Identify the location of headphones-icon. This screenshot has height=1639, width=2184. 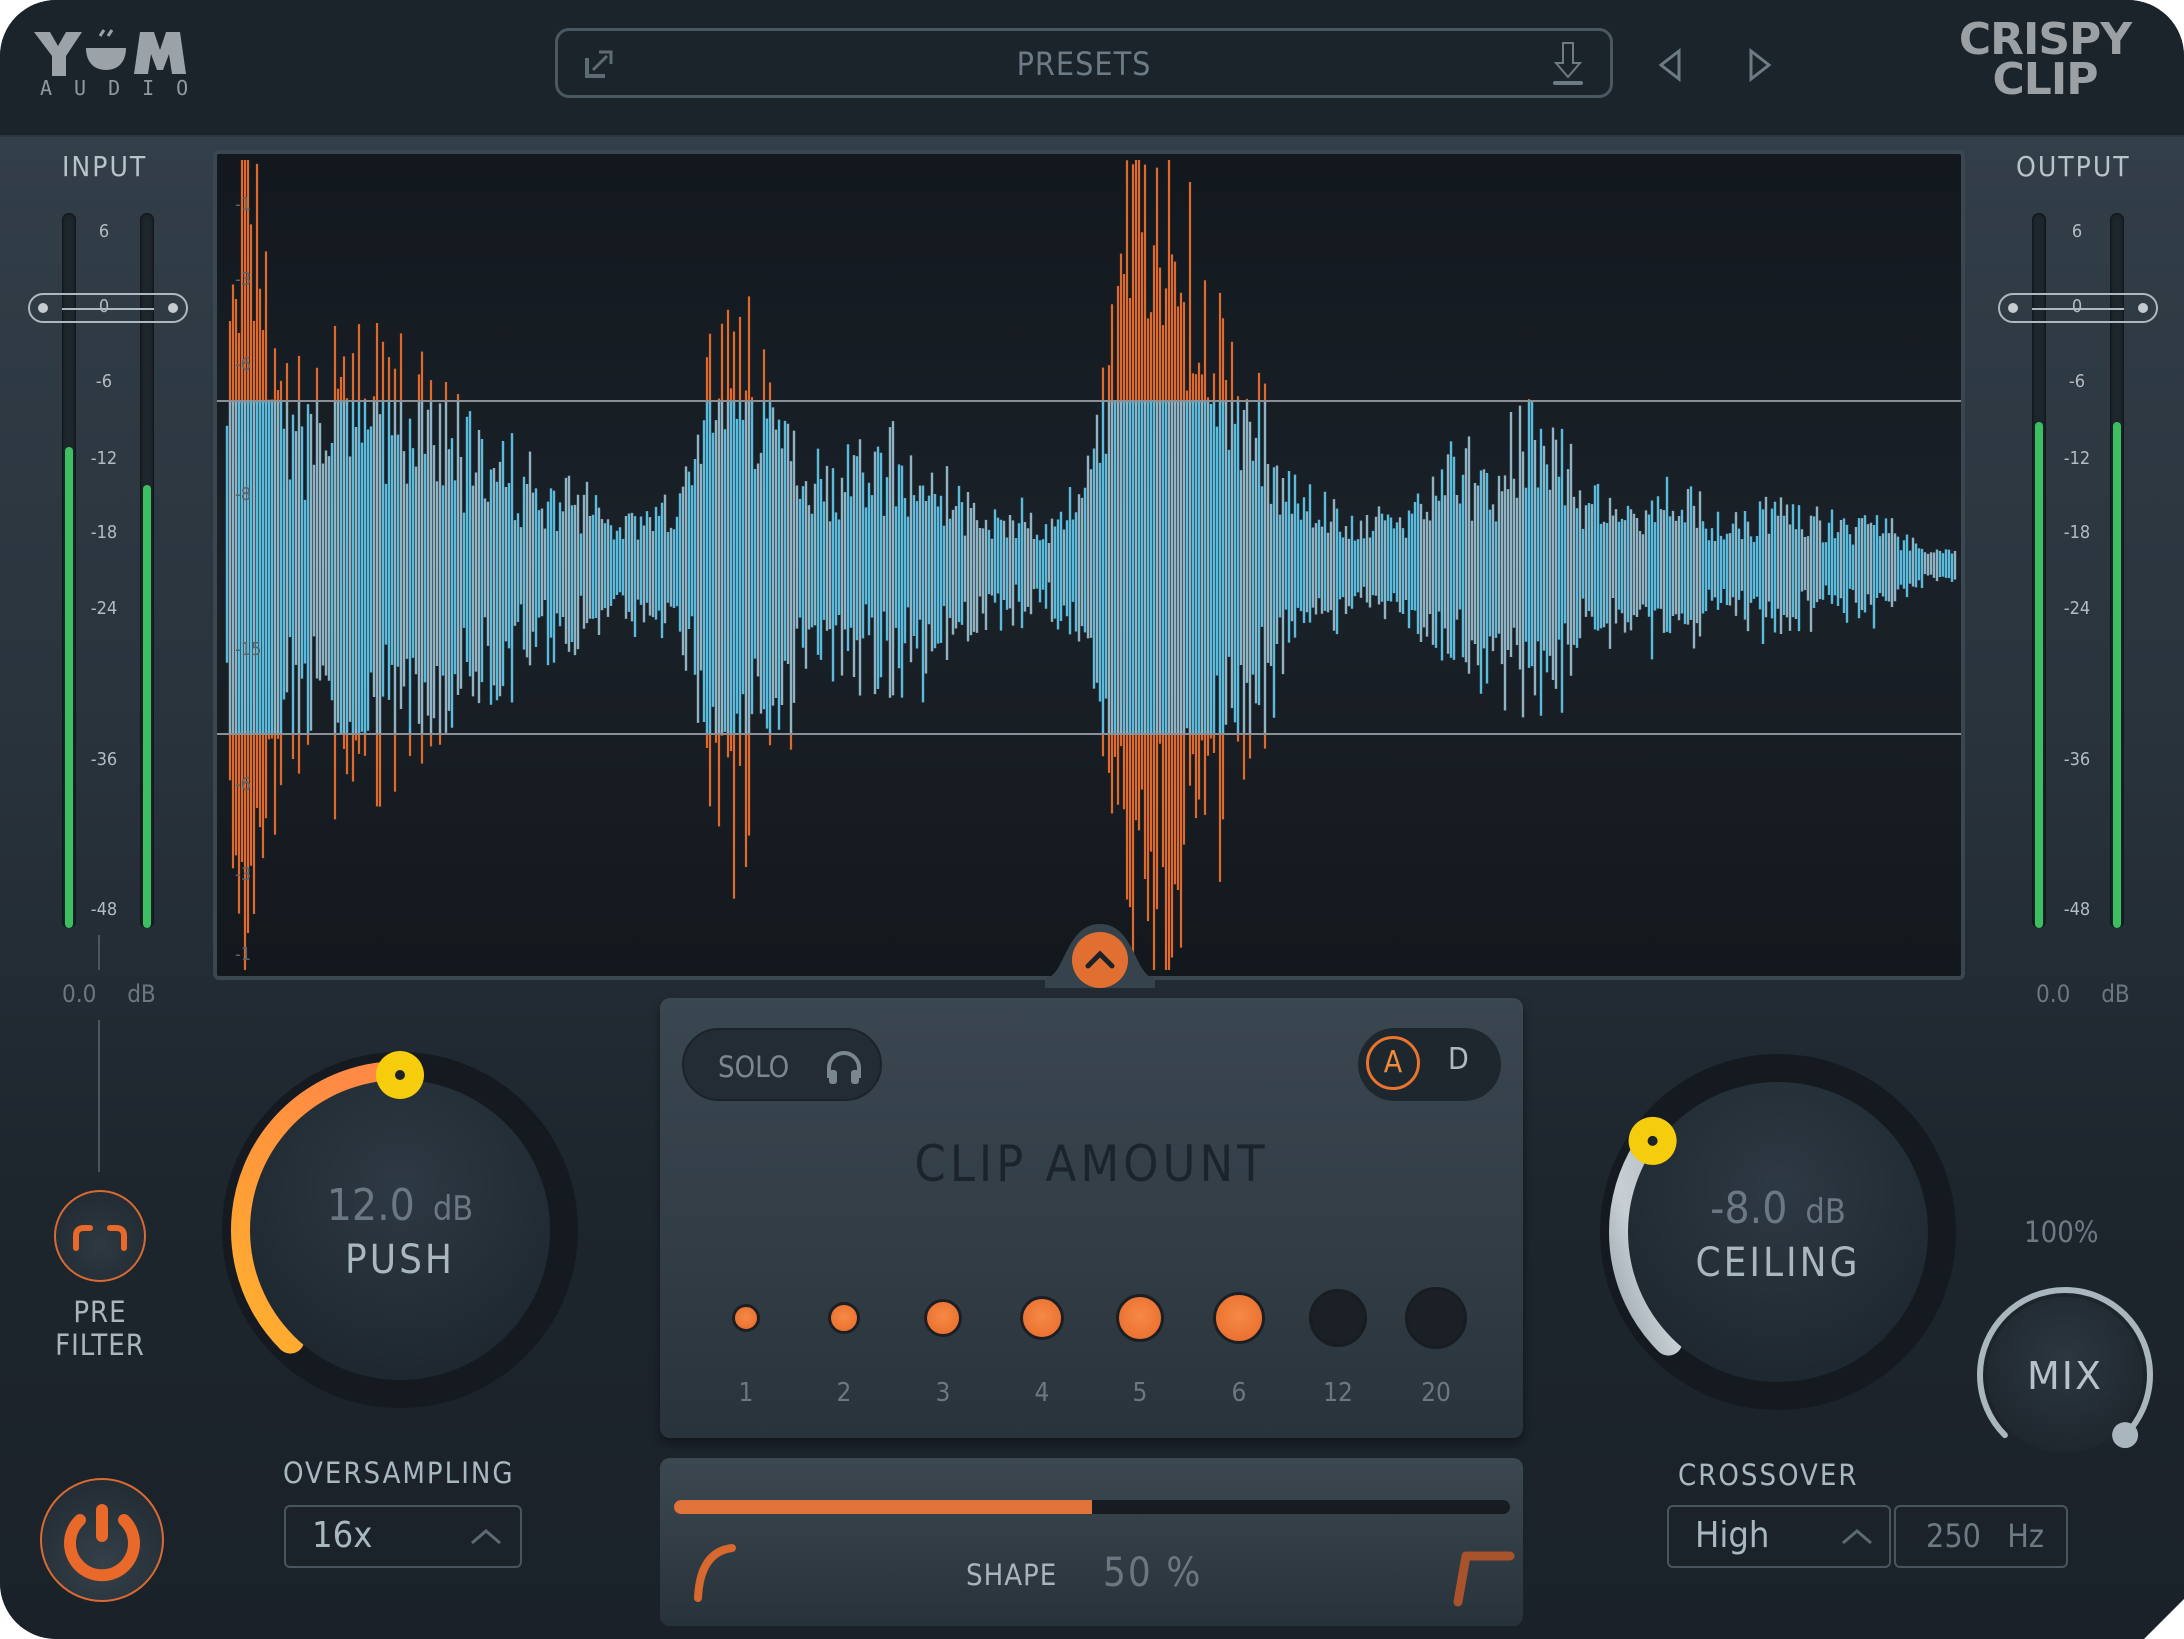
(844, 1067).